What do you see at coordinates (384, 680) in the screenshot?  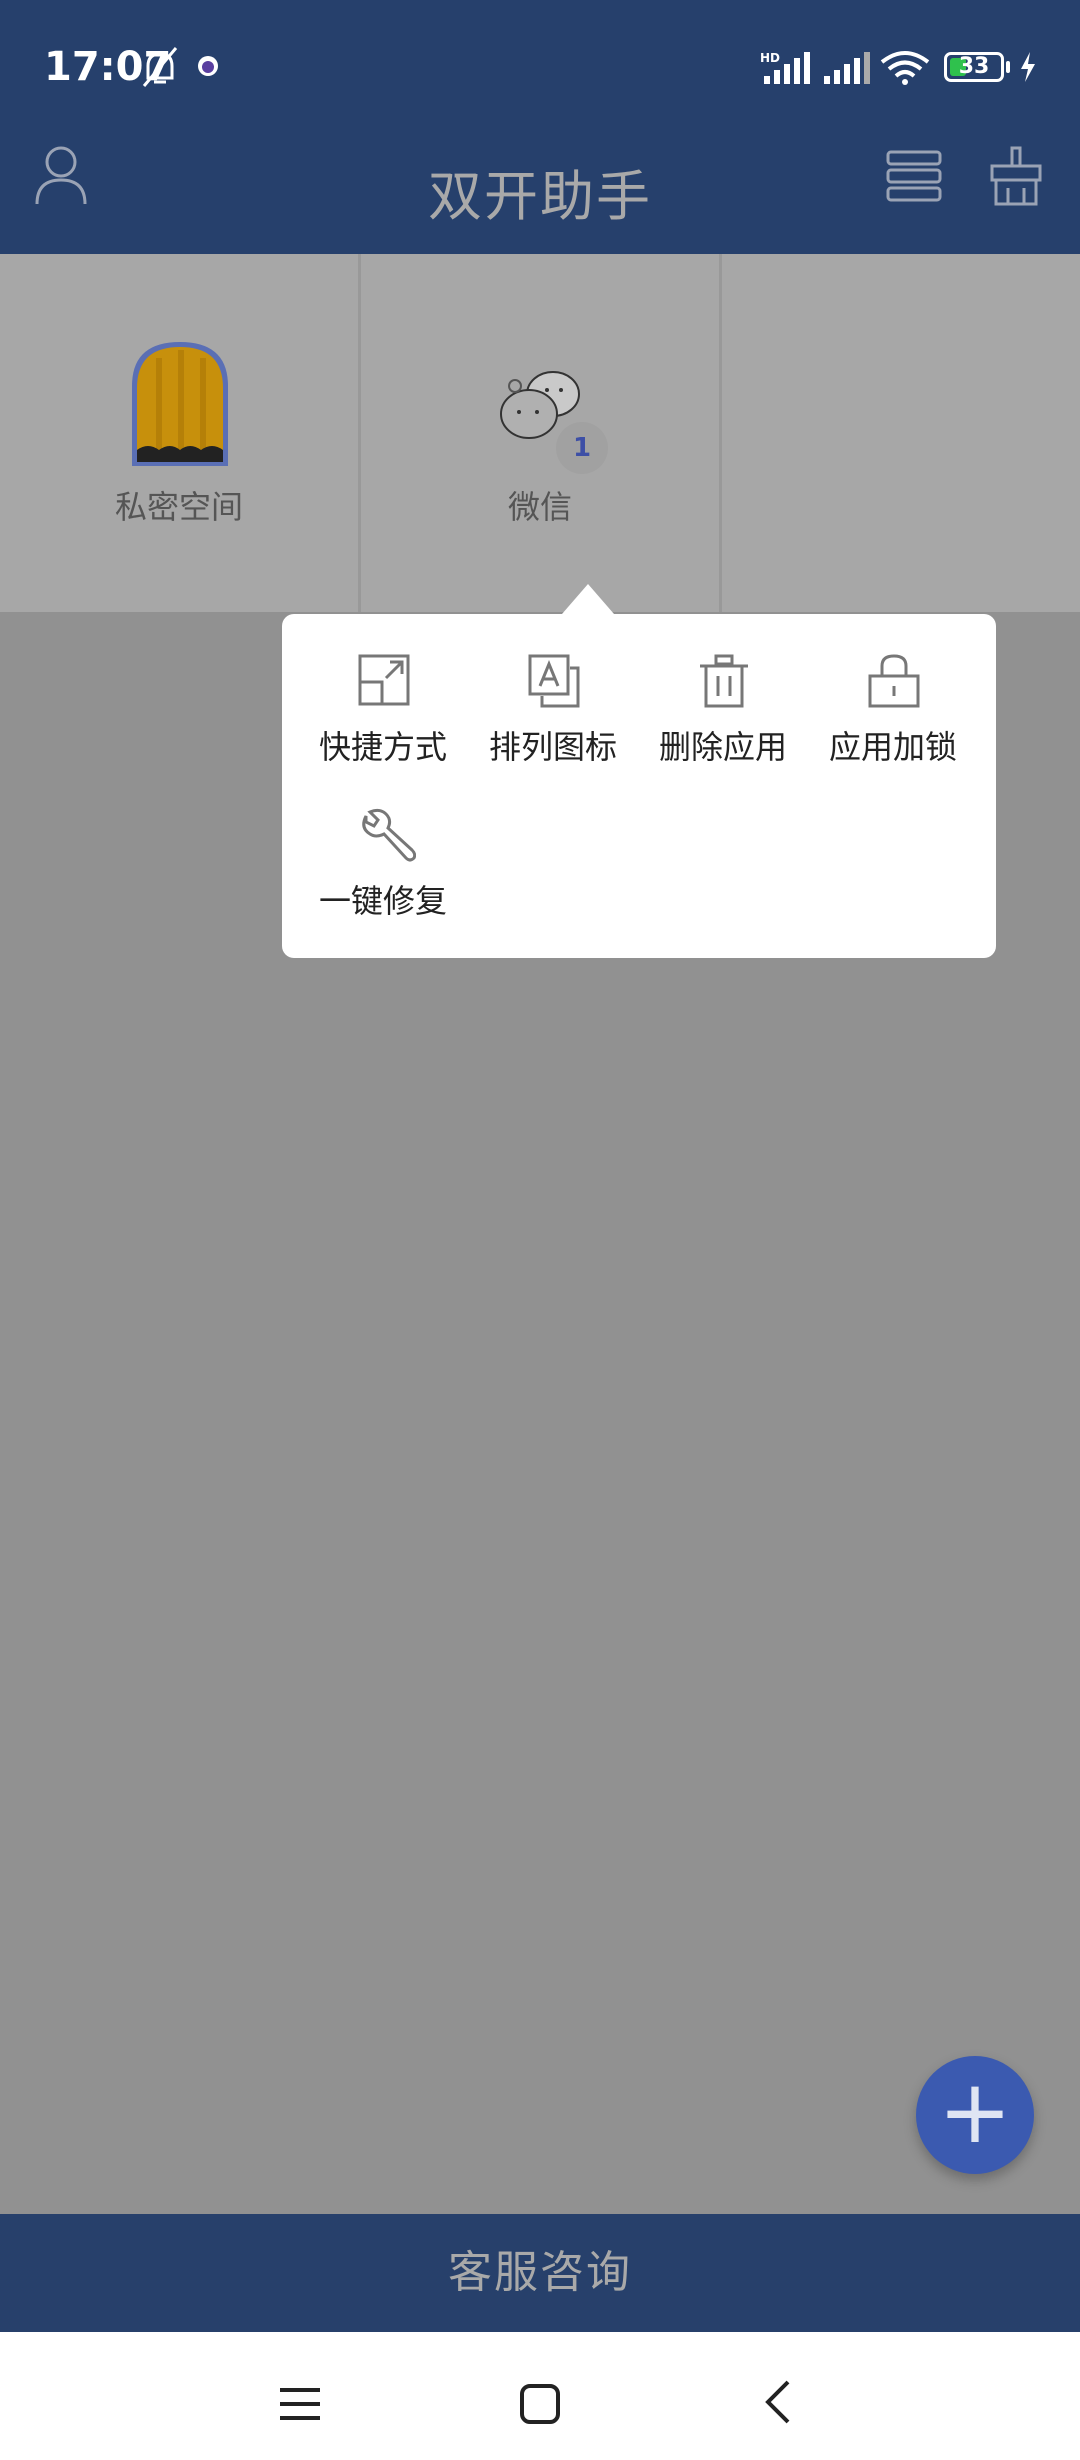 I see `shortcut-icon` at bounding box center [384, 680].